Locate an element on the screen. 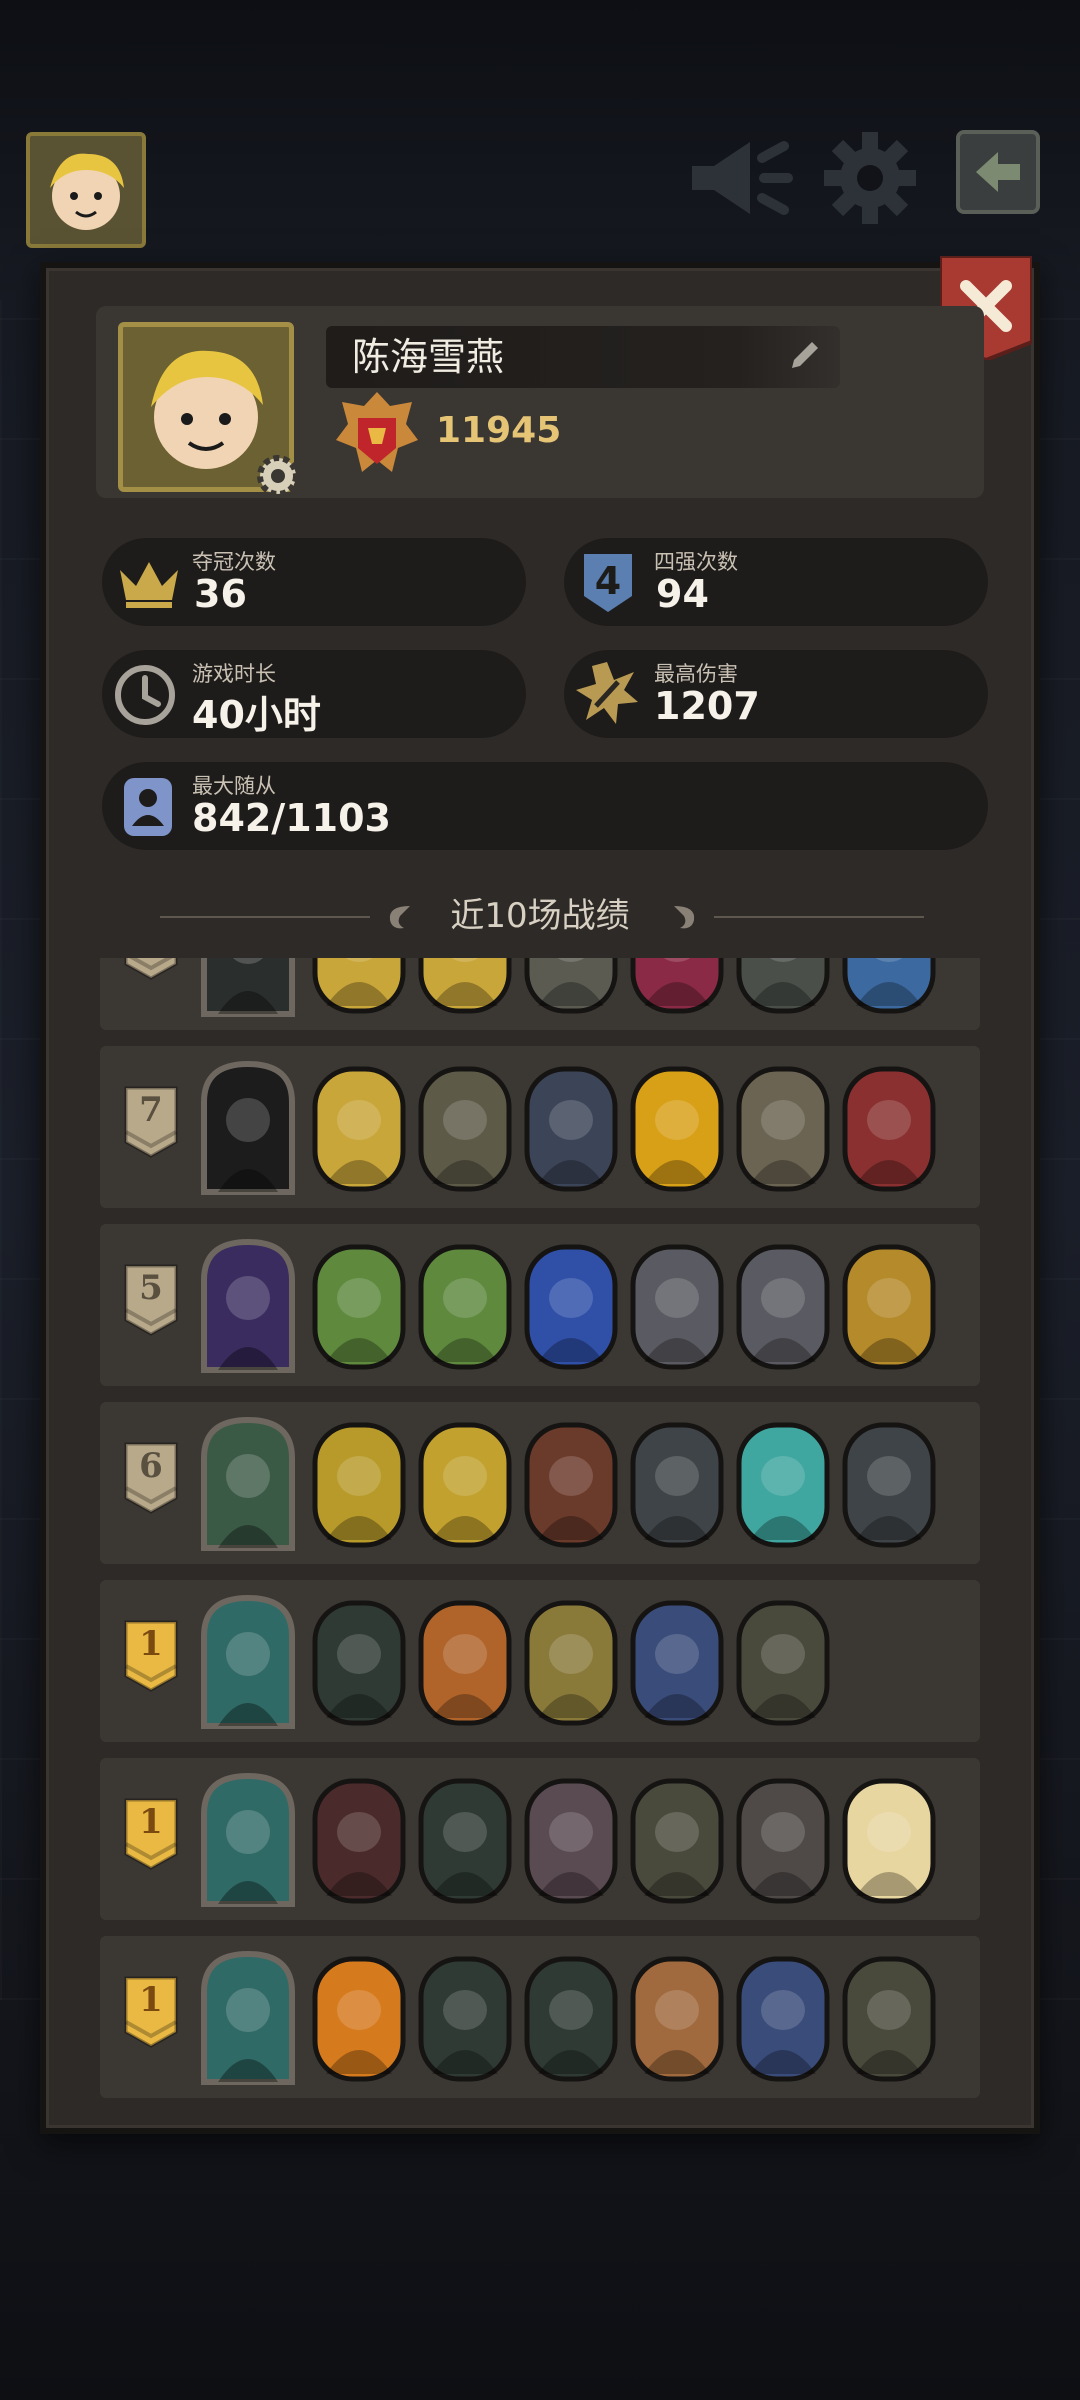 The image size is (1080, 2400). recent-matches-title: 近10场战绩 is located at coordinates (540, 916).